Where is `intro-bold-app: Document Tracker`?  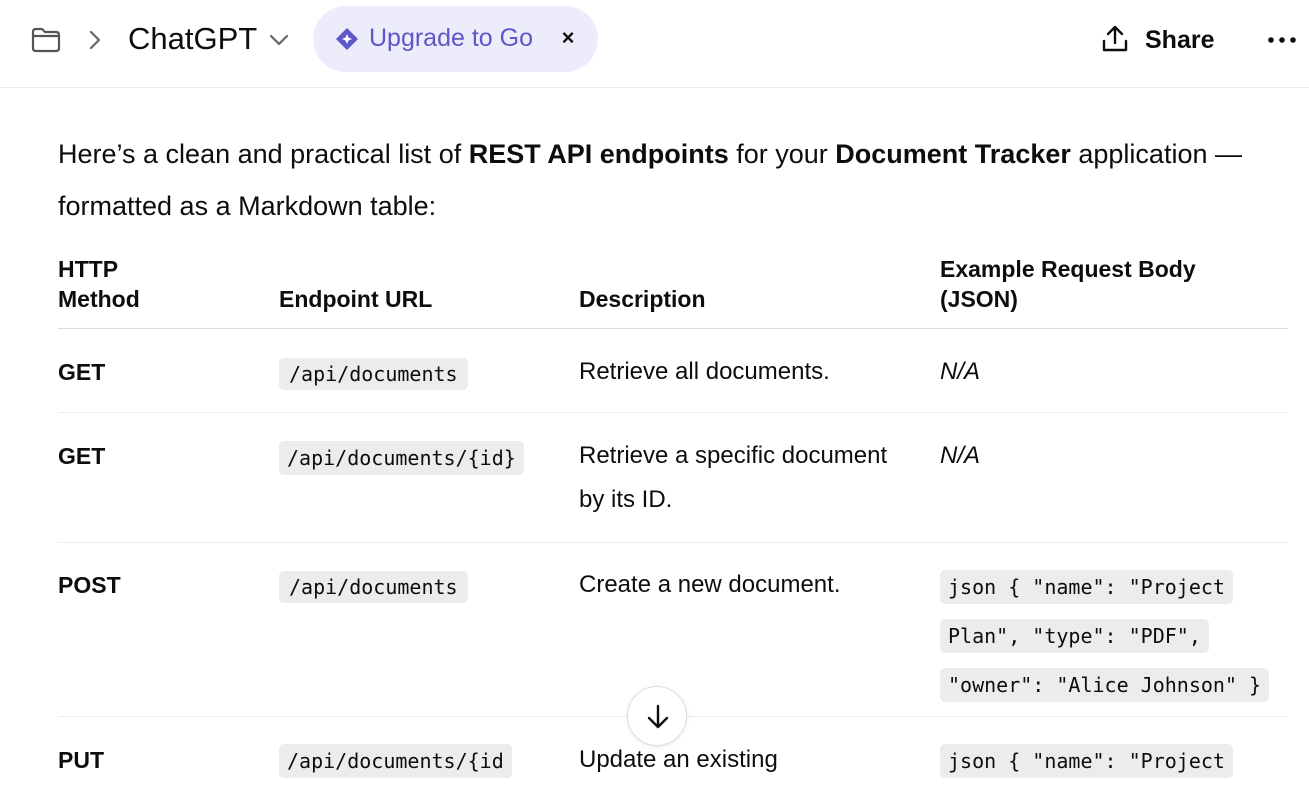 intro-bold-app: Document Tracker is located at coordinates (953, 154).